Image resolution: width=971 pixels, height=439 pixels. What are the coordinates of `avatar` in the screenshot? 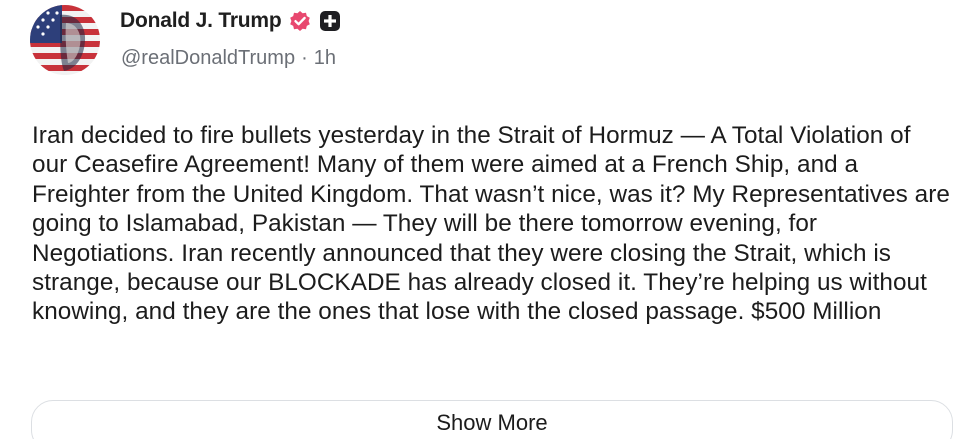 It's located at (65, 40).